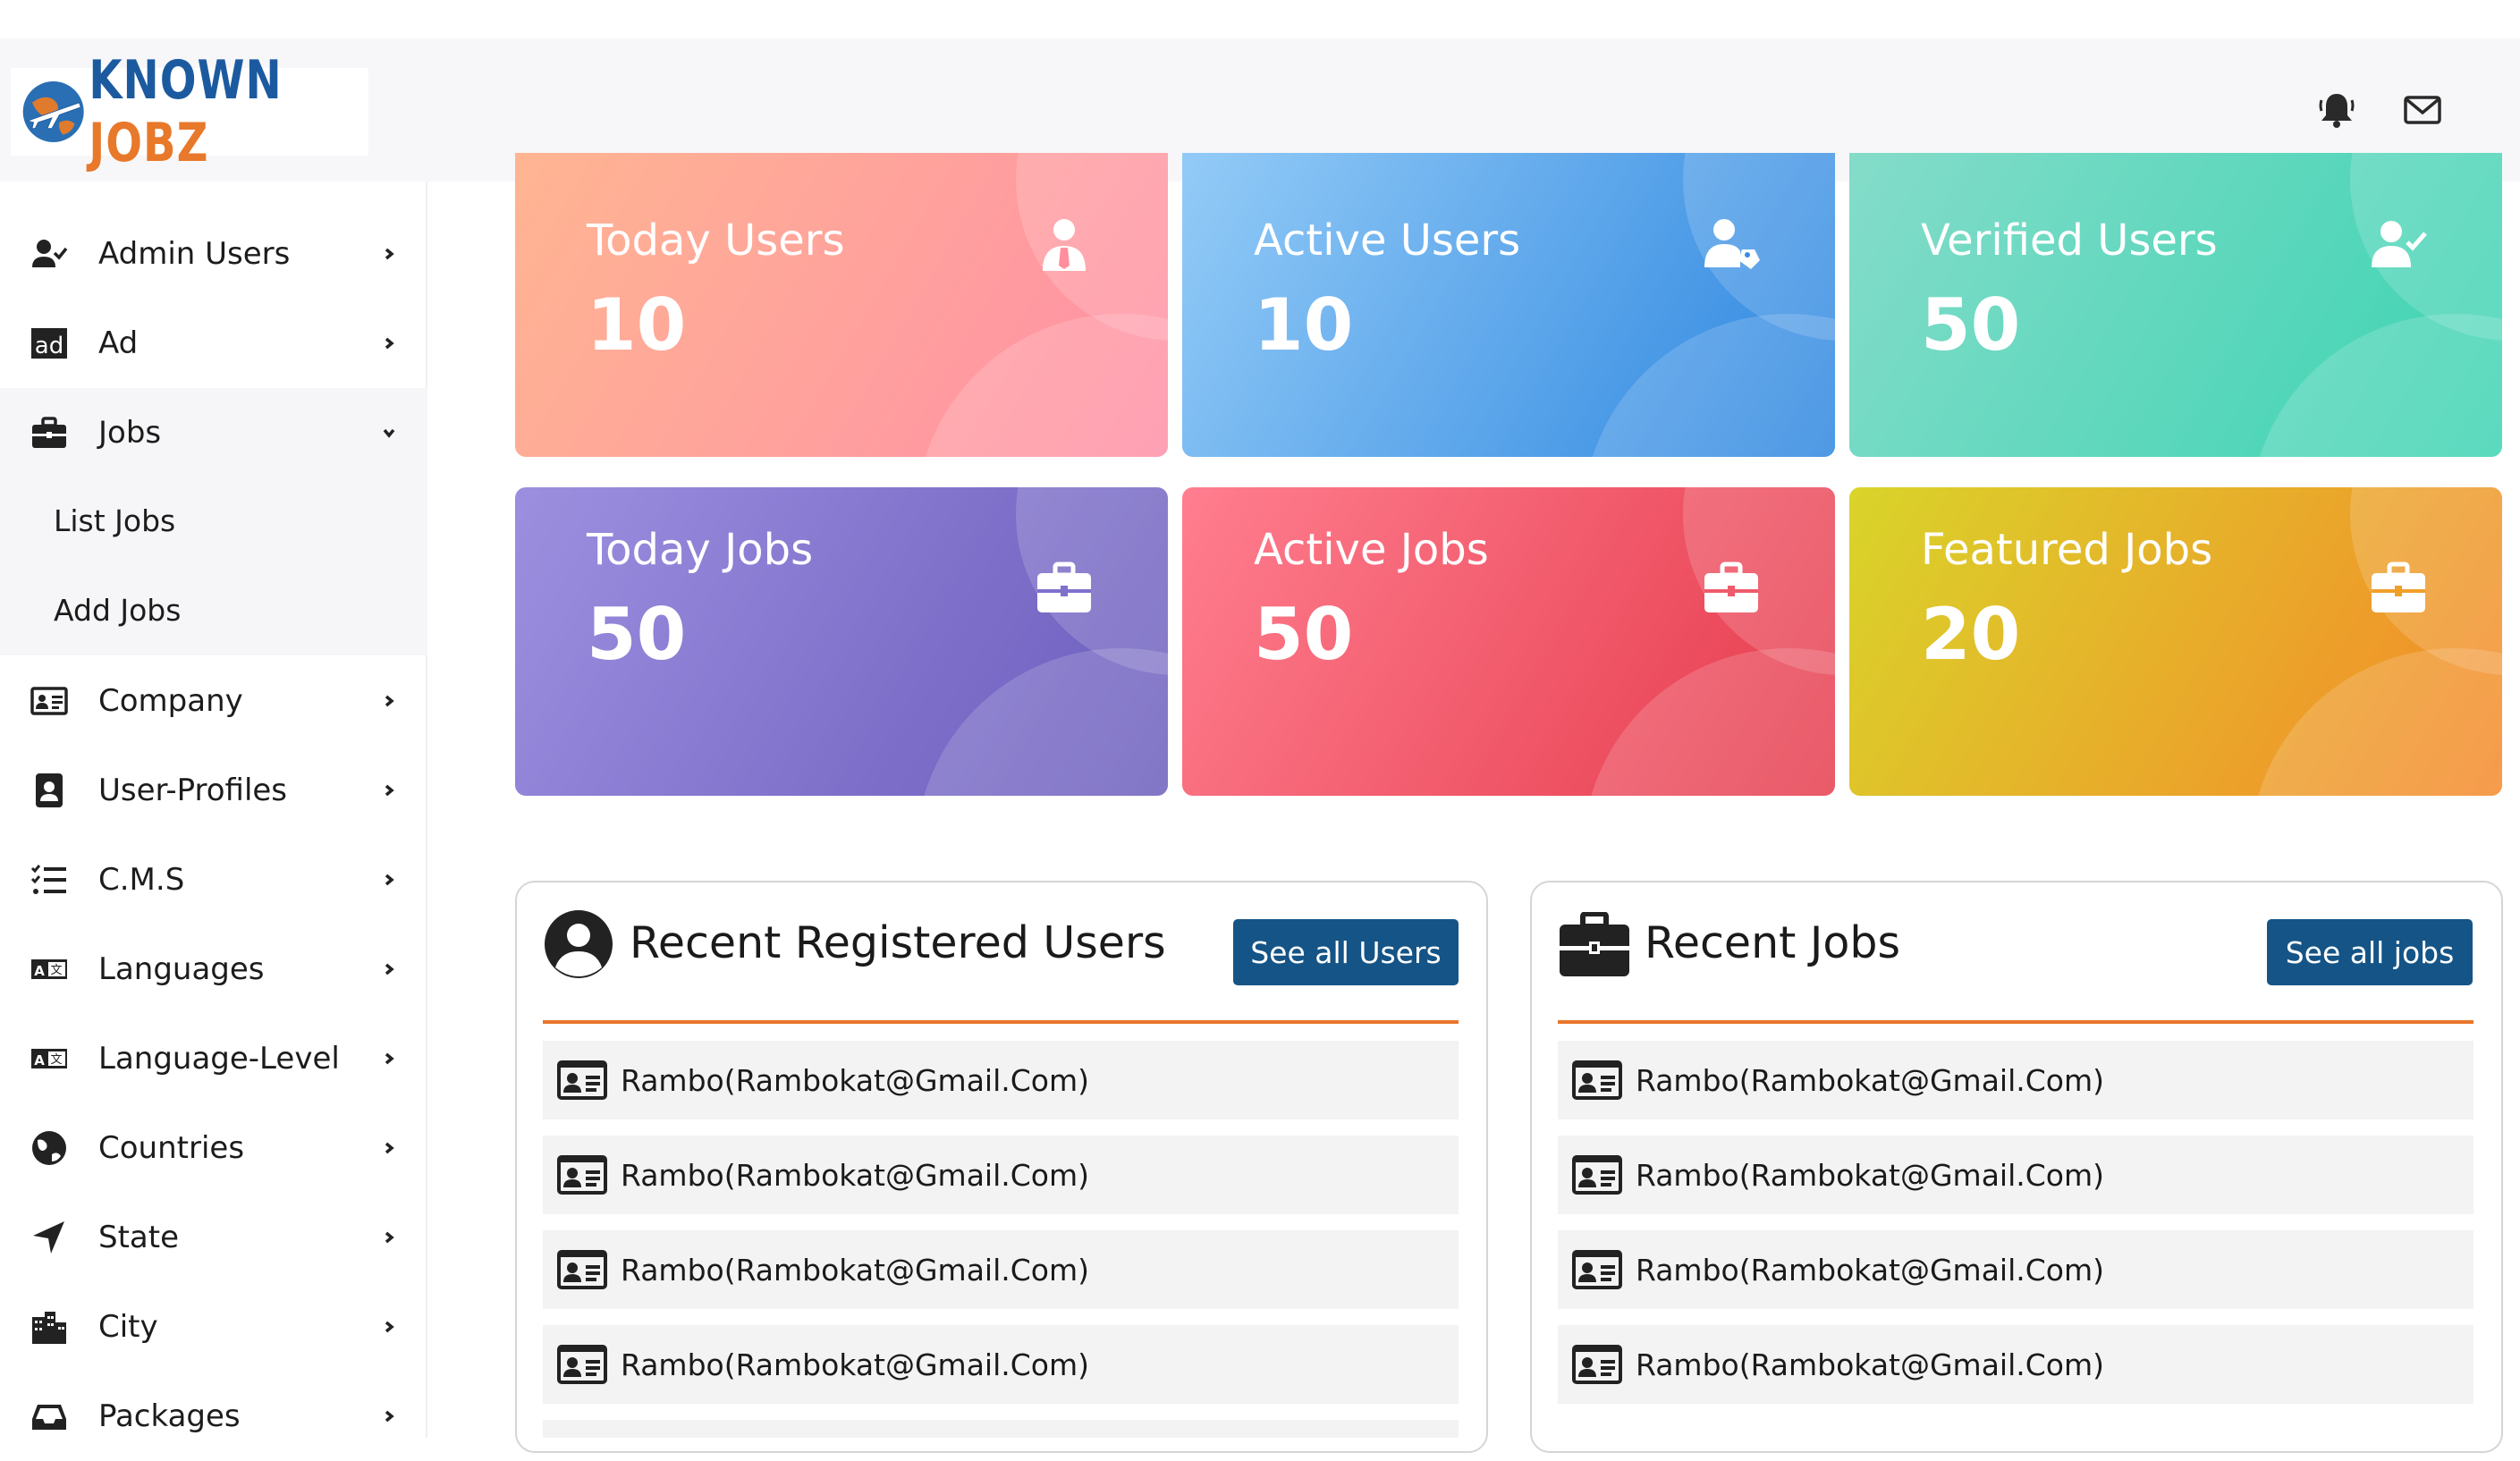  I want to click on sidebar-item-label: Languages, so click(181, 969).